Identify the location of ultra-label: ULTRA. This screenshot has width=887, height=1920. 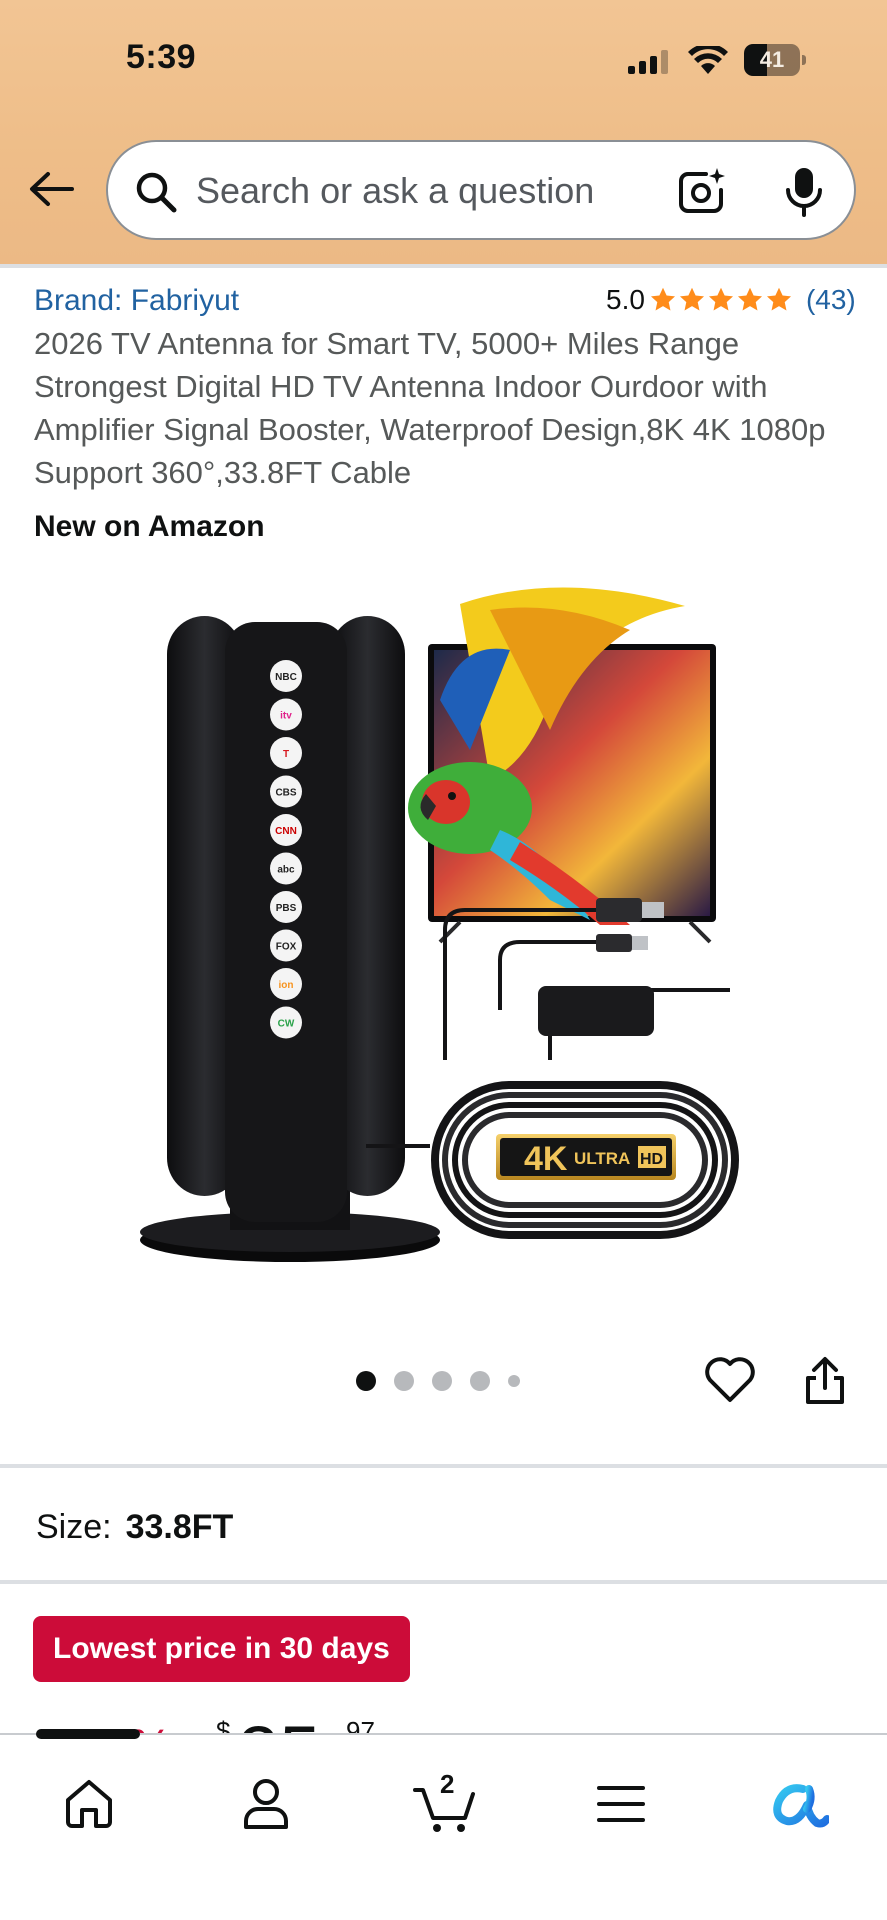
(602, 1158).